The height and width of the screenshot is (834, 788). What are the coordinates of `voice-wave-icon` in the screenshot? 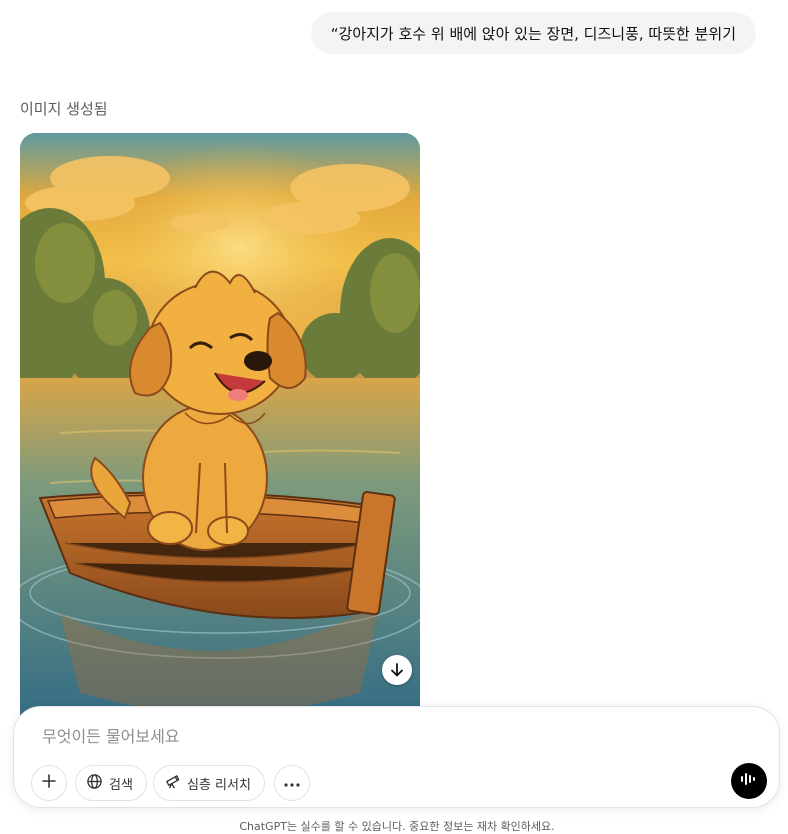 It's located at (749, 781).